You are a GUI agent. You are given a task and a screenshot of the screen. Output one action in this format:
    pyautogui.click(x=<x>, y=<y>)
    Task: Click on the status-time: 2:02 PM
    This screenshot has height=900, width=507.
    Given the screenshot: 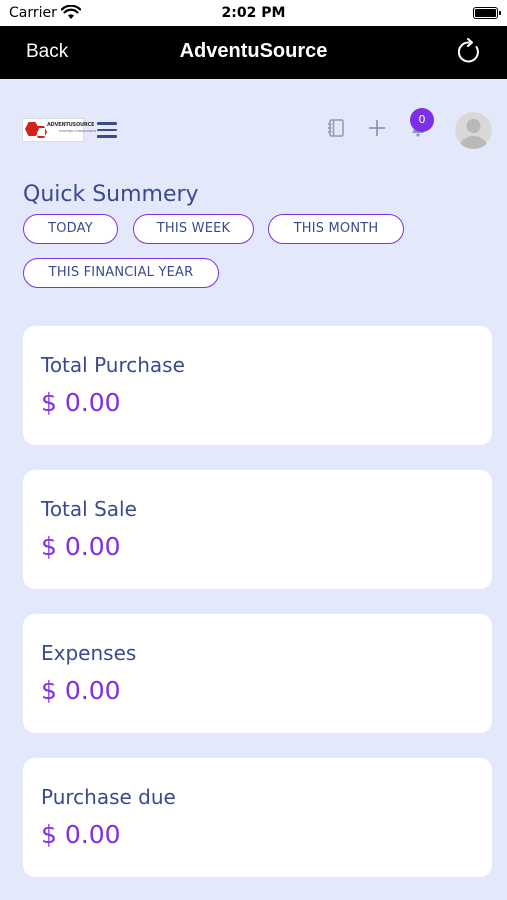 What is the action you would take?
    pyautogui.click(x=253, y=13)
    